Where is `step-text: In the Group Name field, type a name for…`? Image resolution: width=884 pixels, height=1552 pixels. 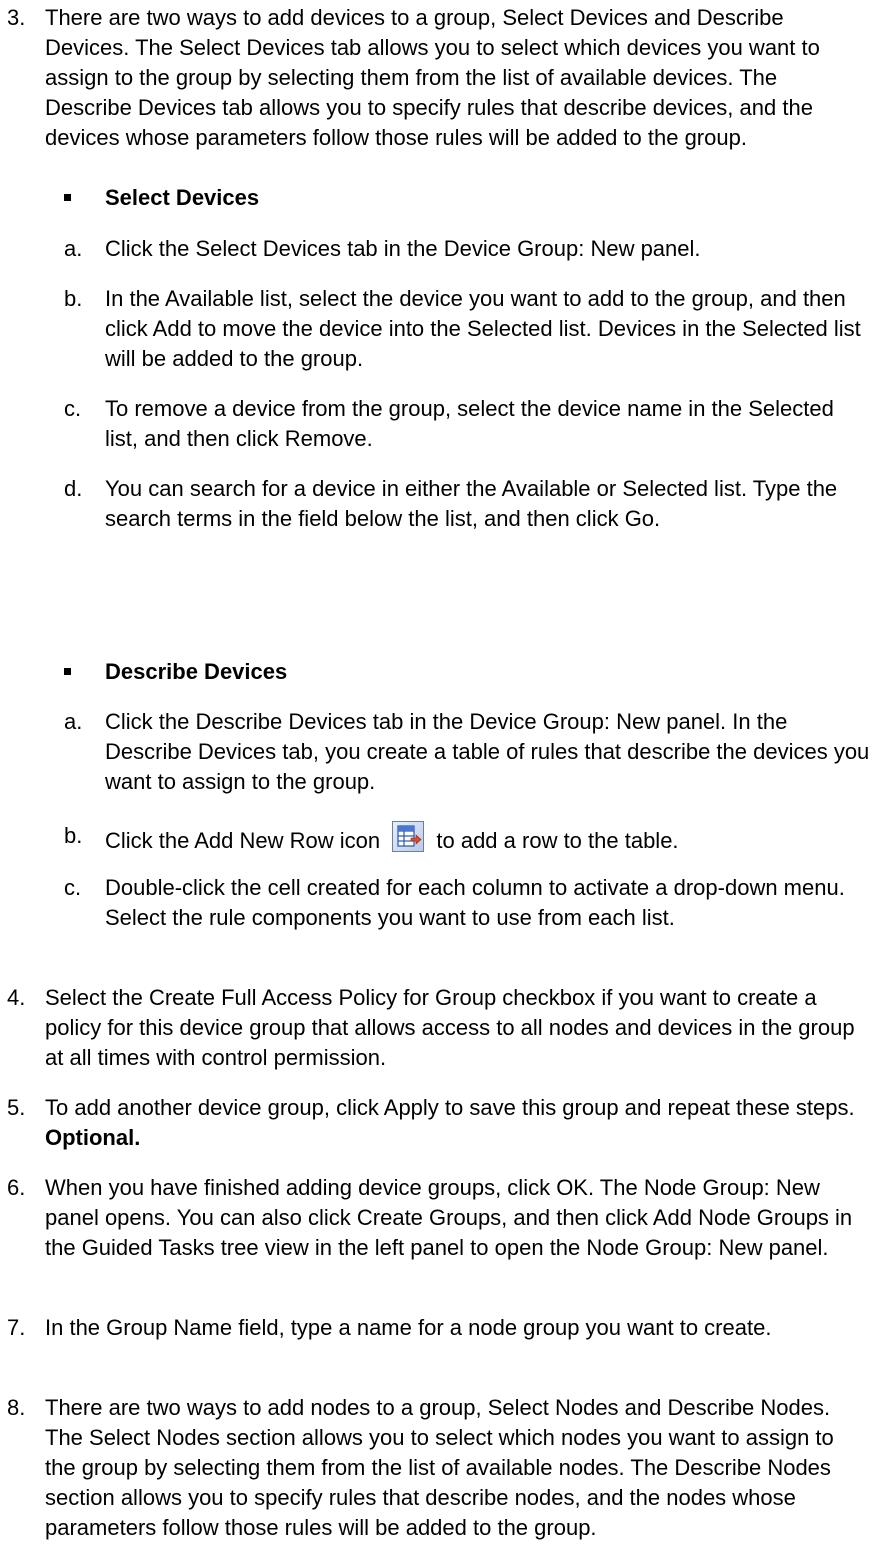 step-text: In the Group Name field, type a name for… is located at coordinates (408, 1327).